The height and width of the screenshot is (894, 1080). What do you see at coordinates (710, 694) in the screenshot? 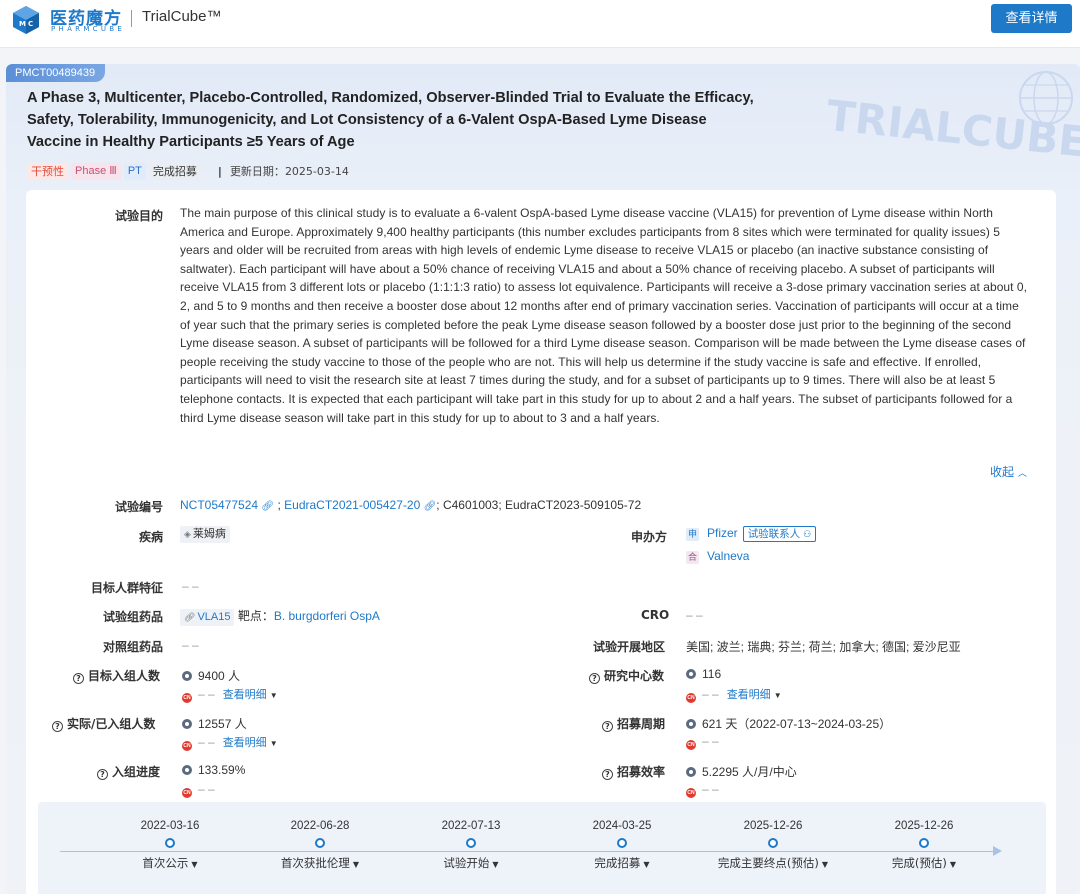
I see `centers-cn-value: – –` at bounding box center [710, 694].